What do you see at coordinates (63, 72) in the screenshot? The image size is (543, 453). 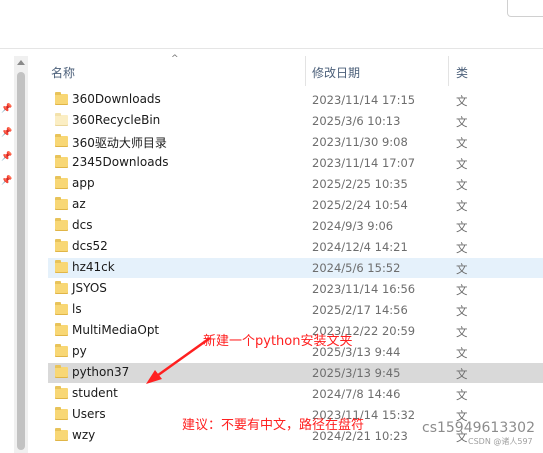 I see `column-name-header: 名称` at bounding box center [63, 72].